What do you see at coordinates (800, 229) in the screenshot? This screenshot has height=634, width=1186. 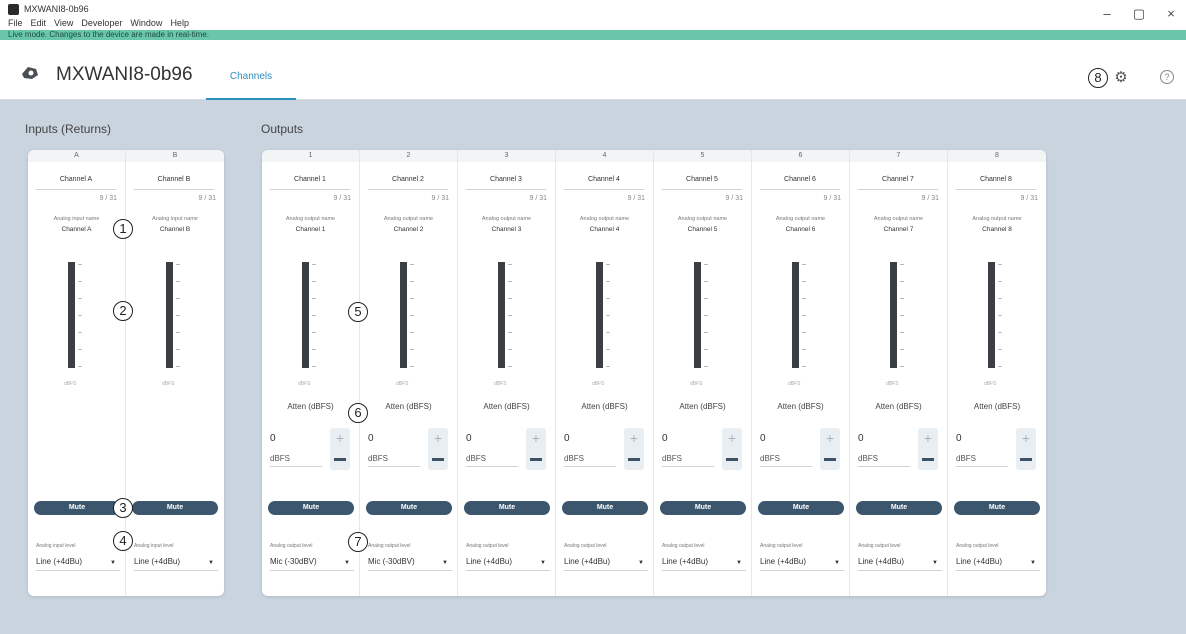 I see `channel-sub-name: Channel 6` at bounding box center [800, 229].